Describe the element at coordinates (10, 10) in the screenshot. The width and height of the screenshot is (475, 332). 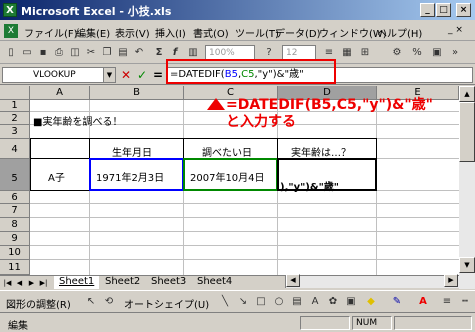
I see `excel-app-icon: X` at that location.